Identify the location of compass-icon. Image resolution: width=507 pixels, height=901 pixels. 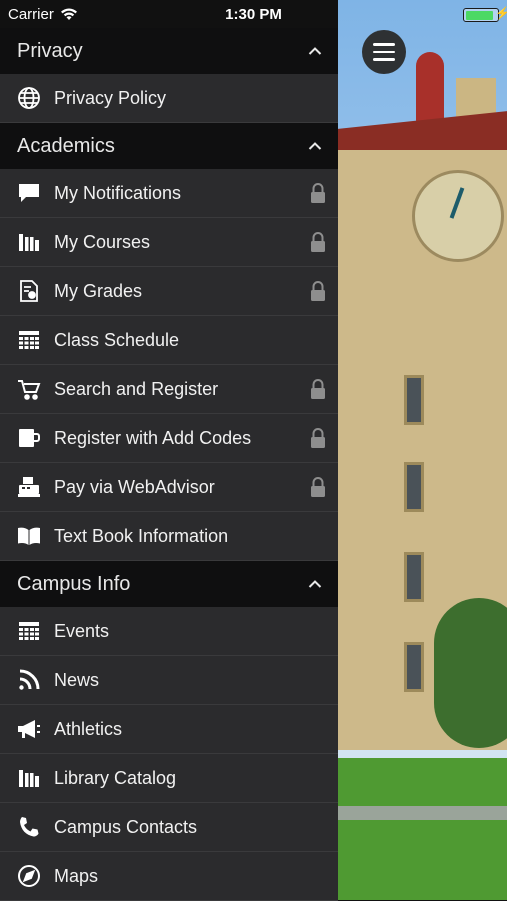
(29, 876).